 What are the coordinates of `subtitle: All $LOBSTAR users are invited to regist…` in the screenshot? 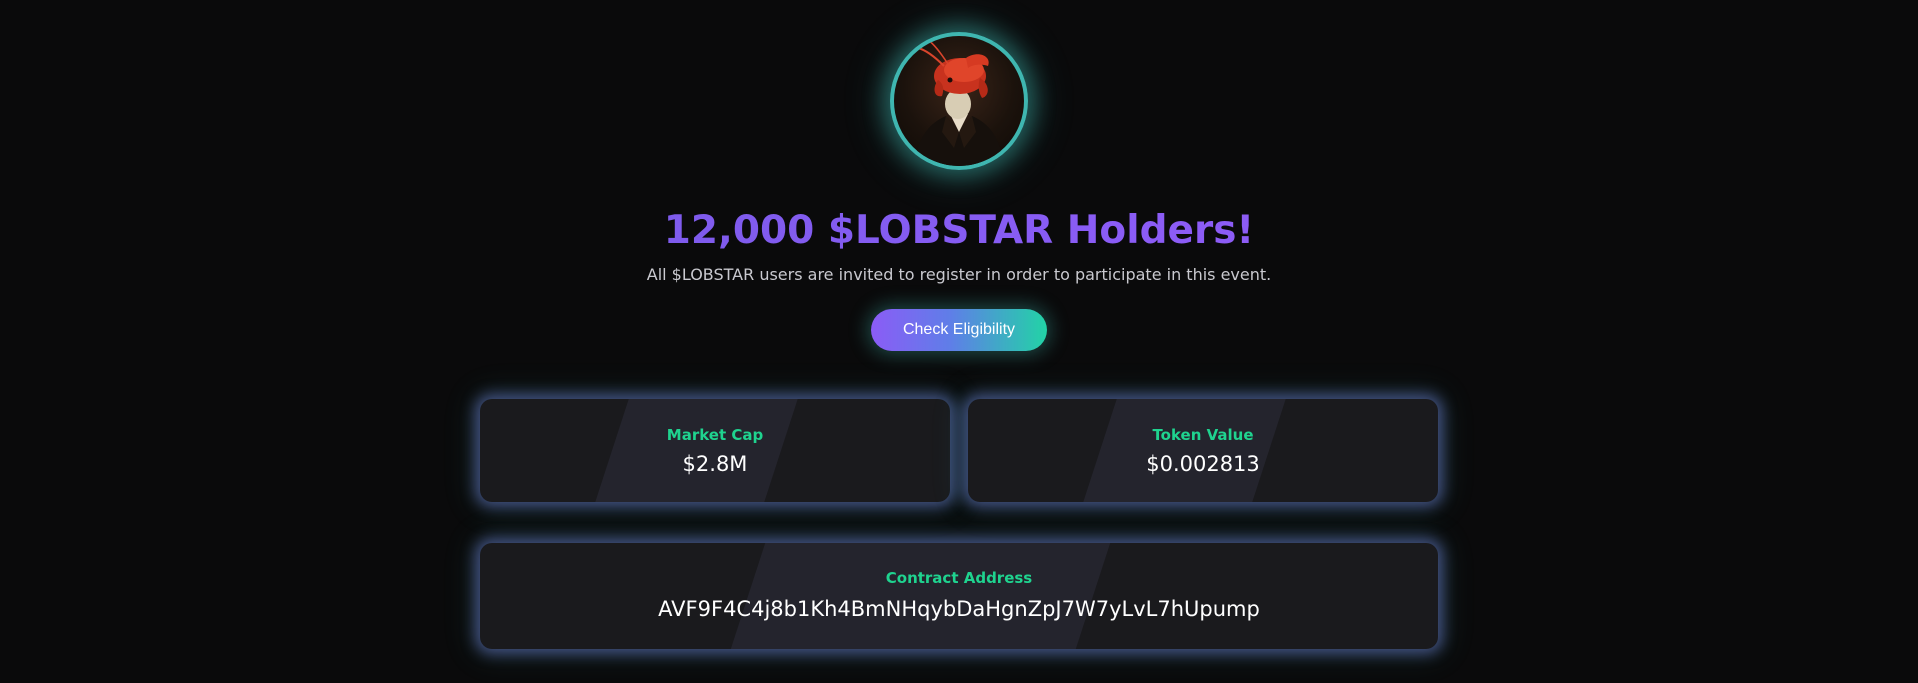 It's located at (959, 274).